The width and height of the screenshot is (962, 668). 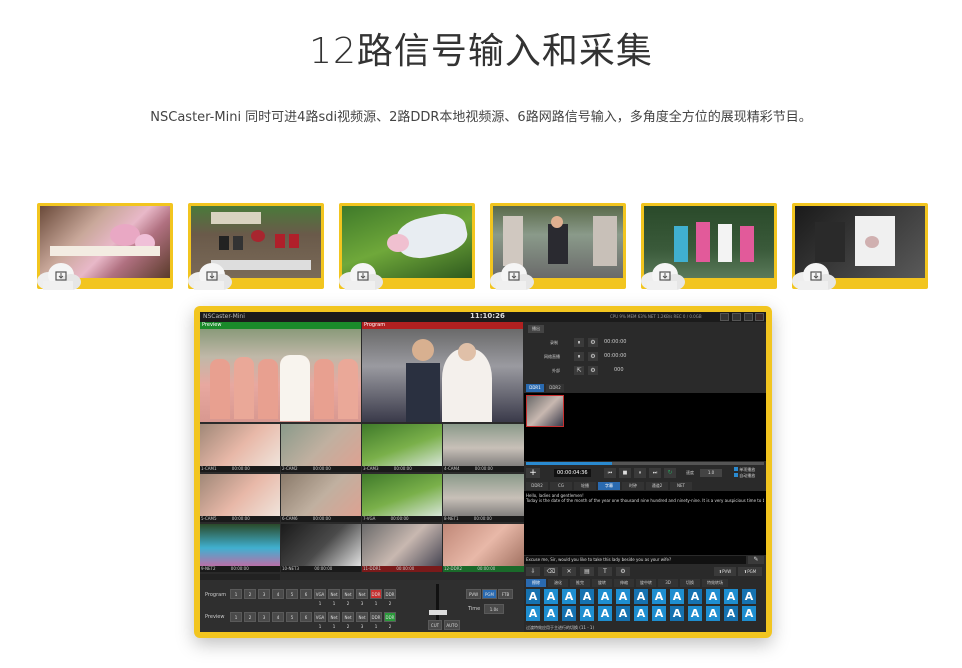 What do you see at coordinates (655, 473) in the screenshot?
I see `next-icon: ⏭` at bounding box center [655, 473].